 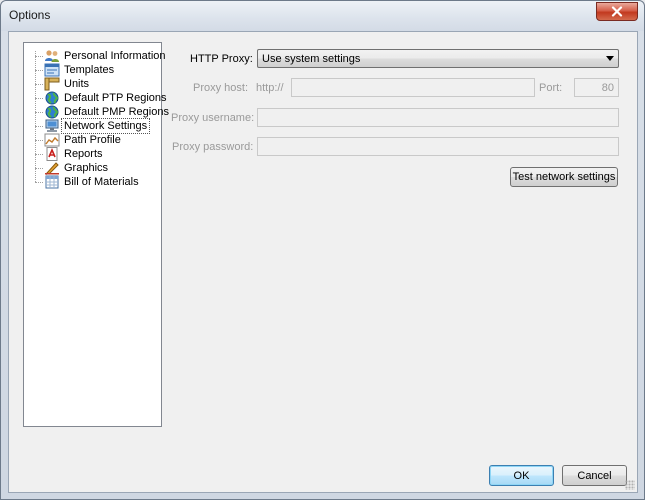 I want to click on tree-item-label: Network Settings, so click(x=105, y=126).